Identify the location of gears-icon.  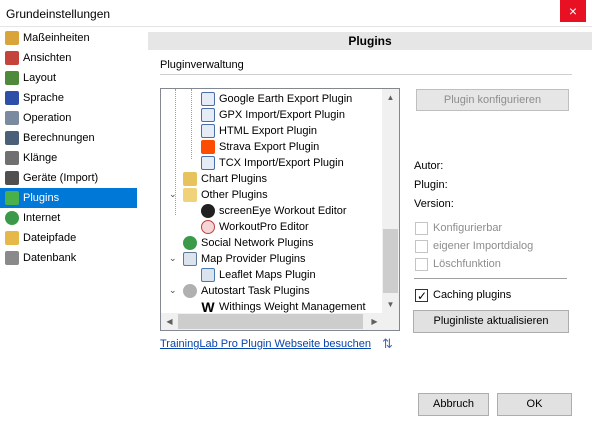
(190, 291).